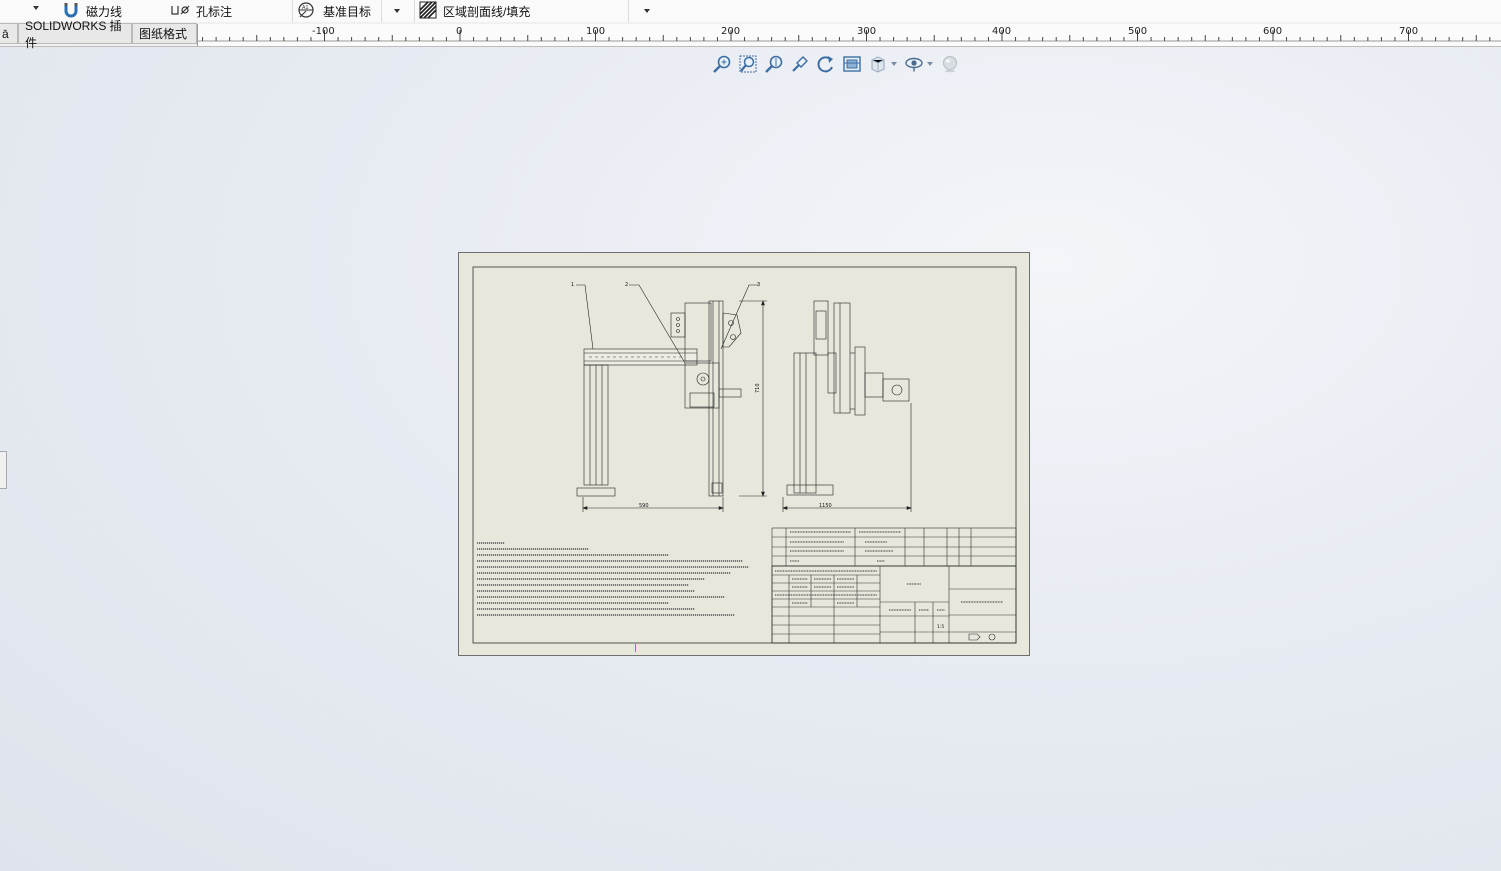 Image resolution: width=1501 pixels, height=871 pixels. I want to click on side-view, so click(848, 398).